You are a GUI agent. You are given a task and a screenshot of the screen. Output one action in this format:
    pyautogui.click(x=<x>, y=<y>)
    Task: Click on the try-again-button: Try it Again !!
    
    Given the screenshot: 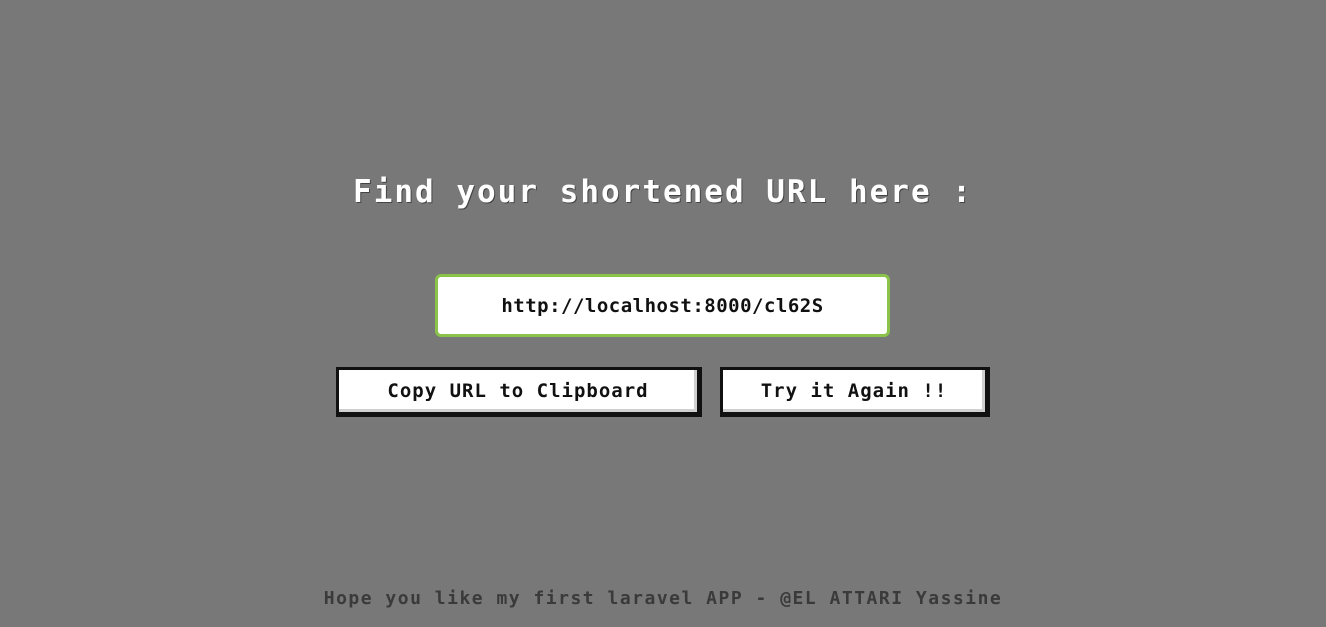 What is the action you would take?
    pyautogui.click(x=855, y=392)
    